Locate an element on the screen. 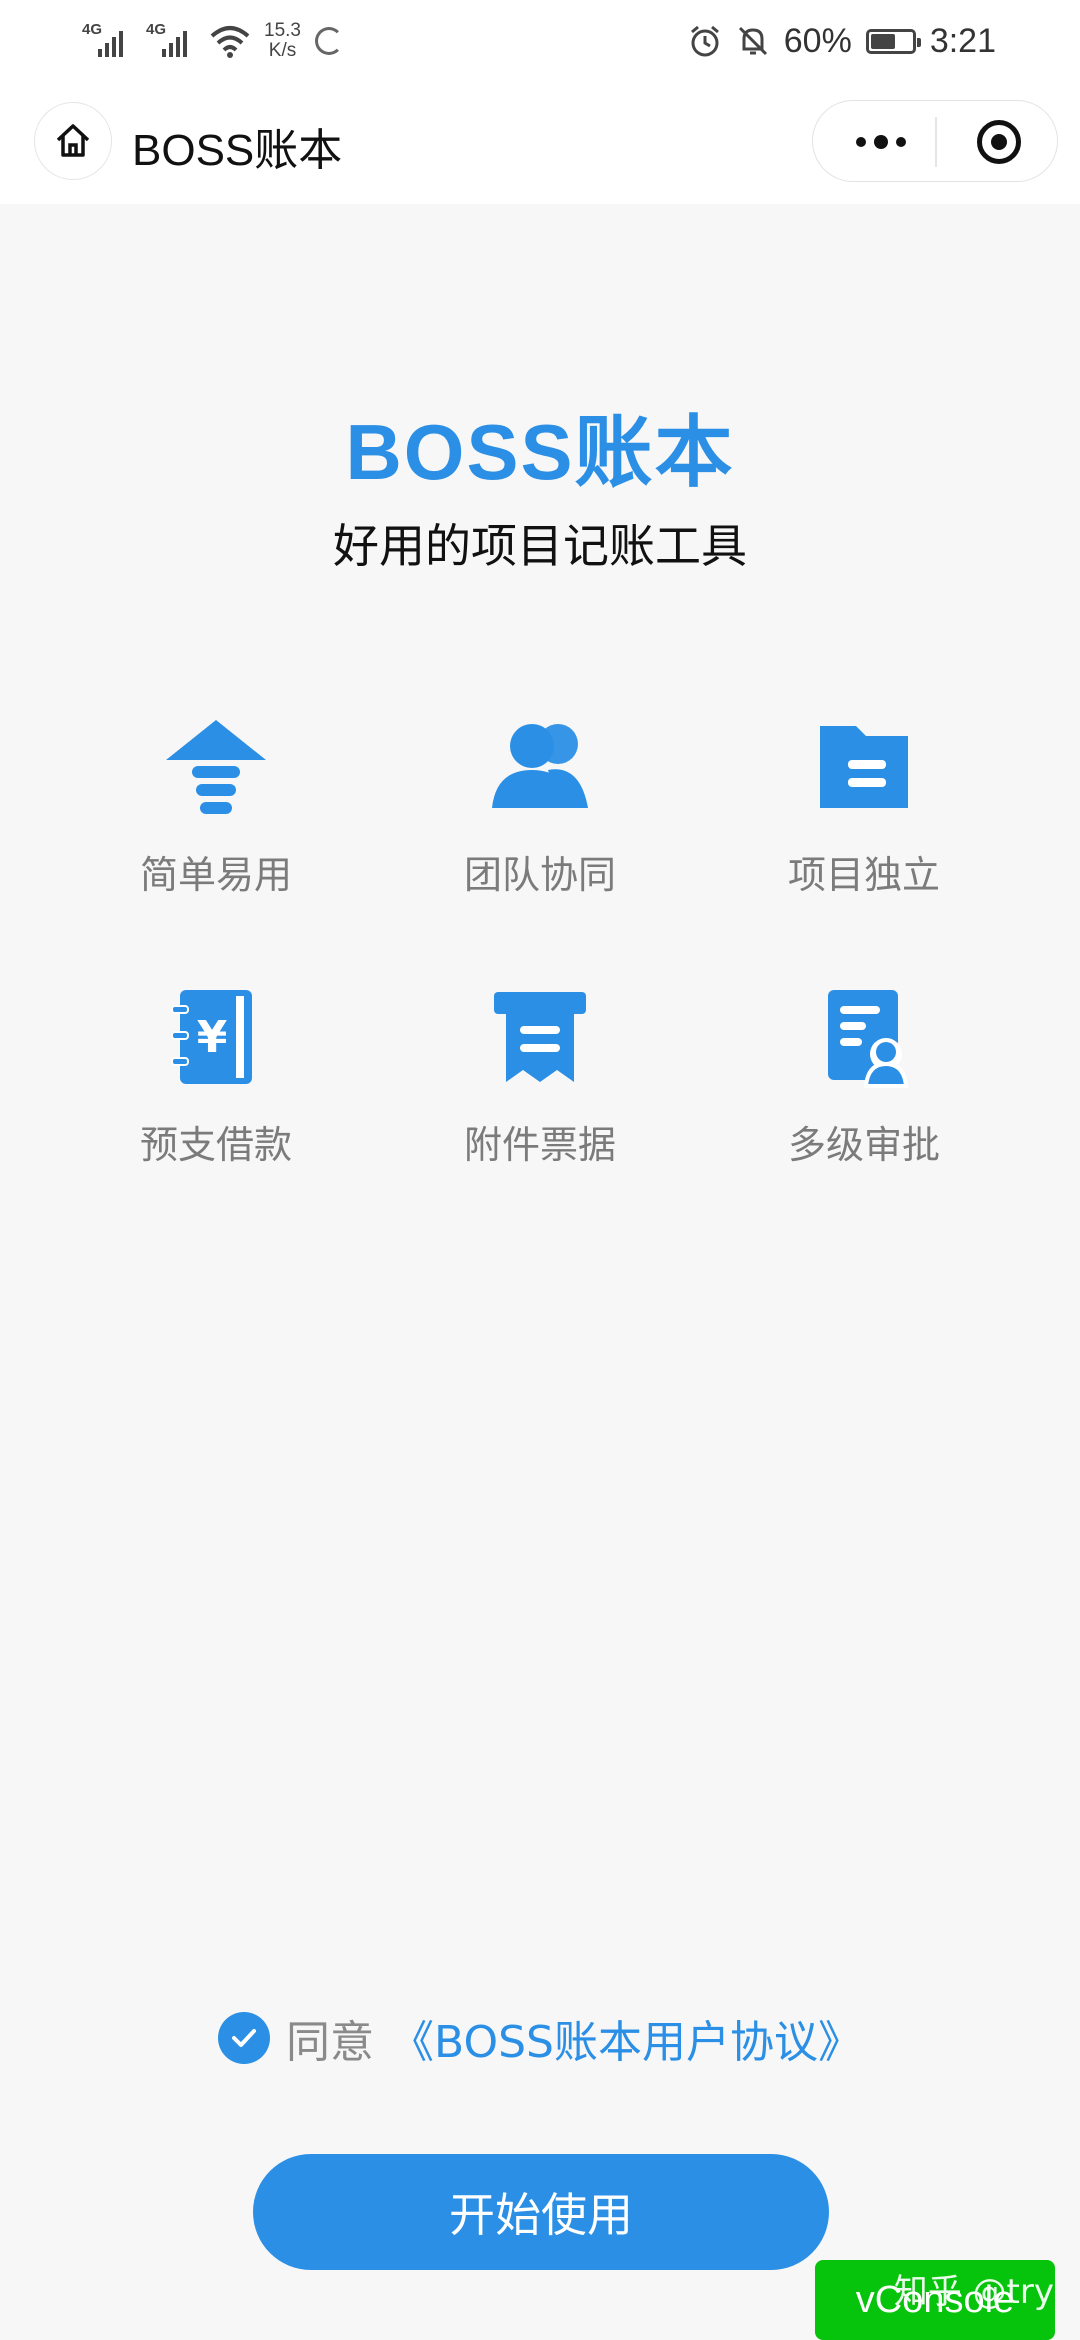 The width and height of the screenshot is (1080, 2340). yuan-notebook-icon: ¥ is located at coordinates (211, 1037).